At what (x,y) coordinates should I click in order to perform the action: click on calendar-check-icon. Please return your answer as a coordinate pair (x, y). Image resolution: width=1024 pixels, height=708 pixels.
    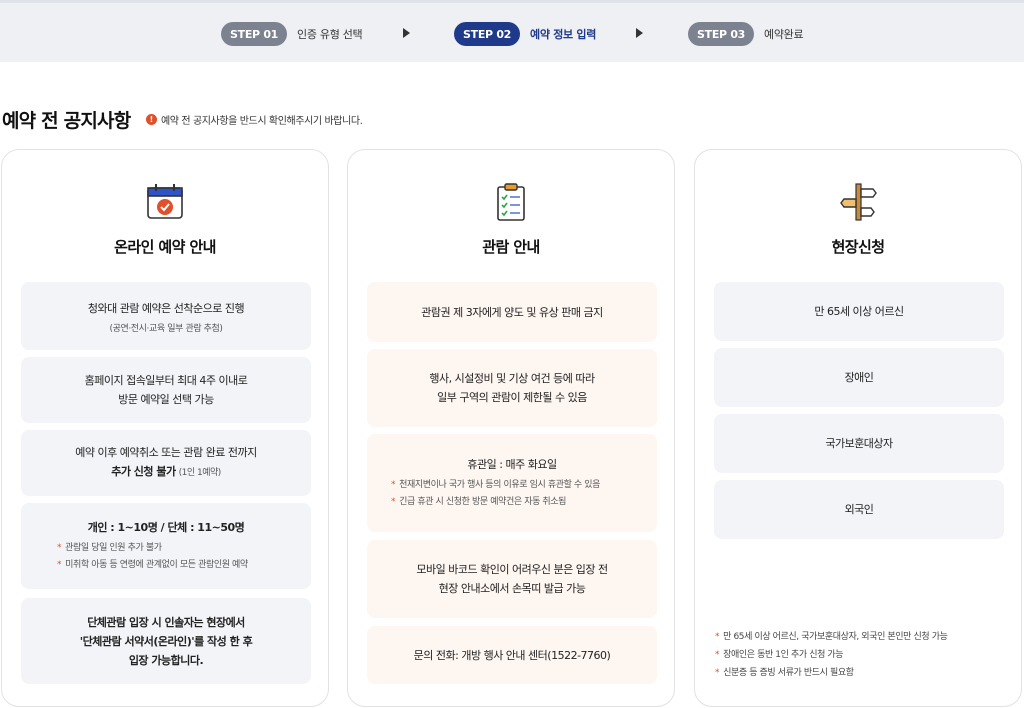
    Looking at the image, I should click on (165, 201).